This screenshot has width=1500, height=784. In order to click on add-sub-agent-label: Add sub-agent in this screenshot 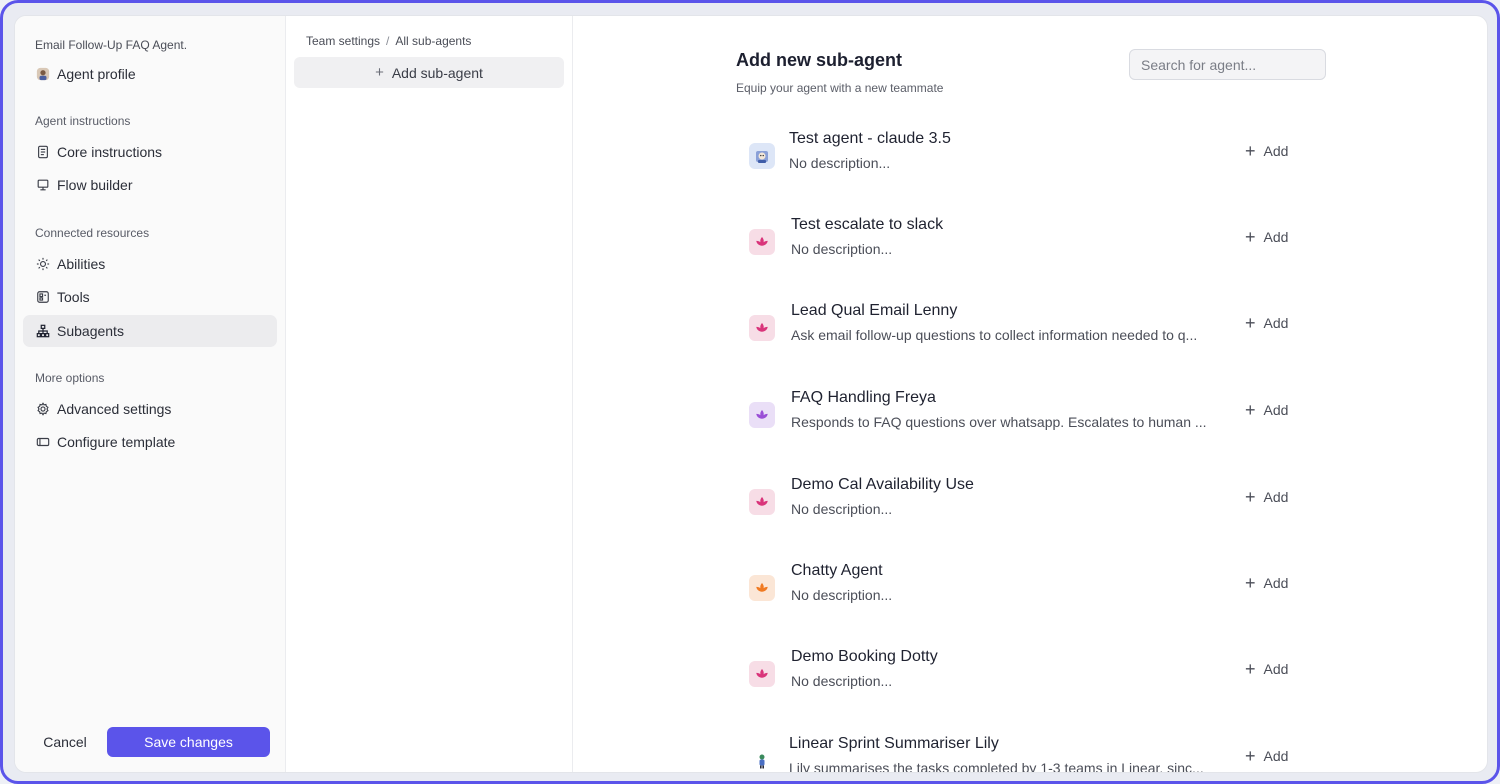, I will do `click(437, 72)`.